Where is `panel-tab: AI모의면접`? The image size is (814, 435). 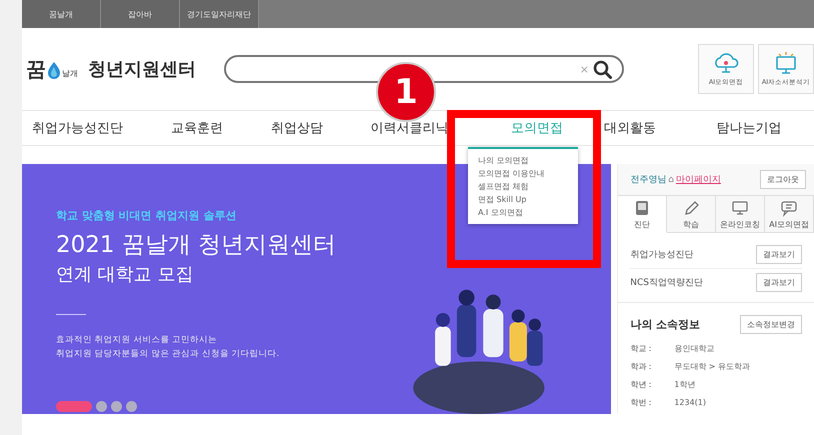 panel-tab: AI모의면접 is located at coordinates (789, 214).